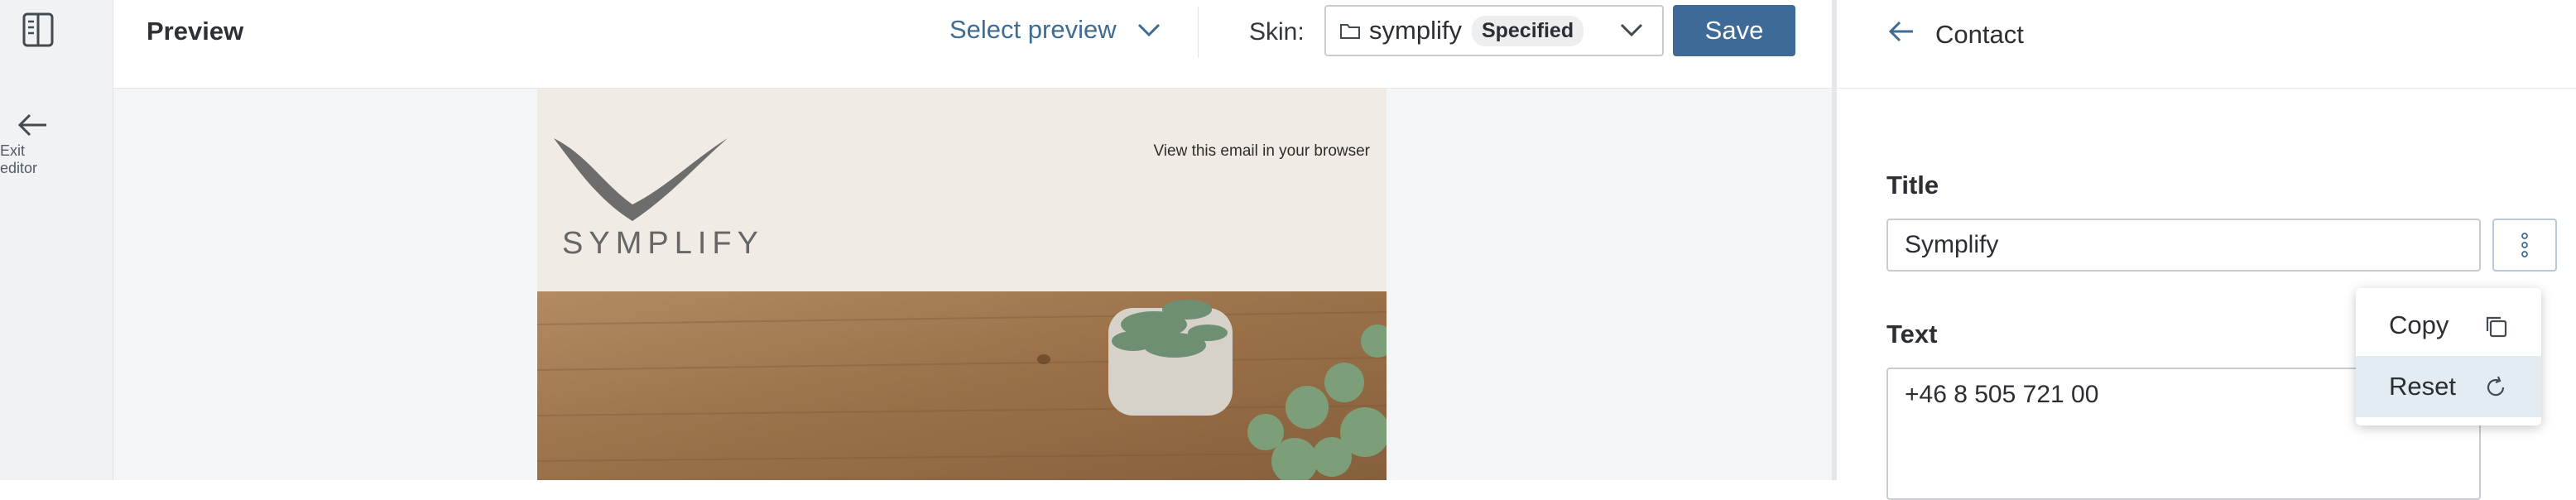 Image resolution: width=2576 pixels, height=500 pixels. I want to click on skin-label: Skin:, so click(1277, 32).